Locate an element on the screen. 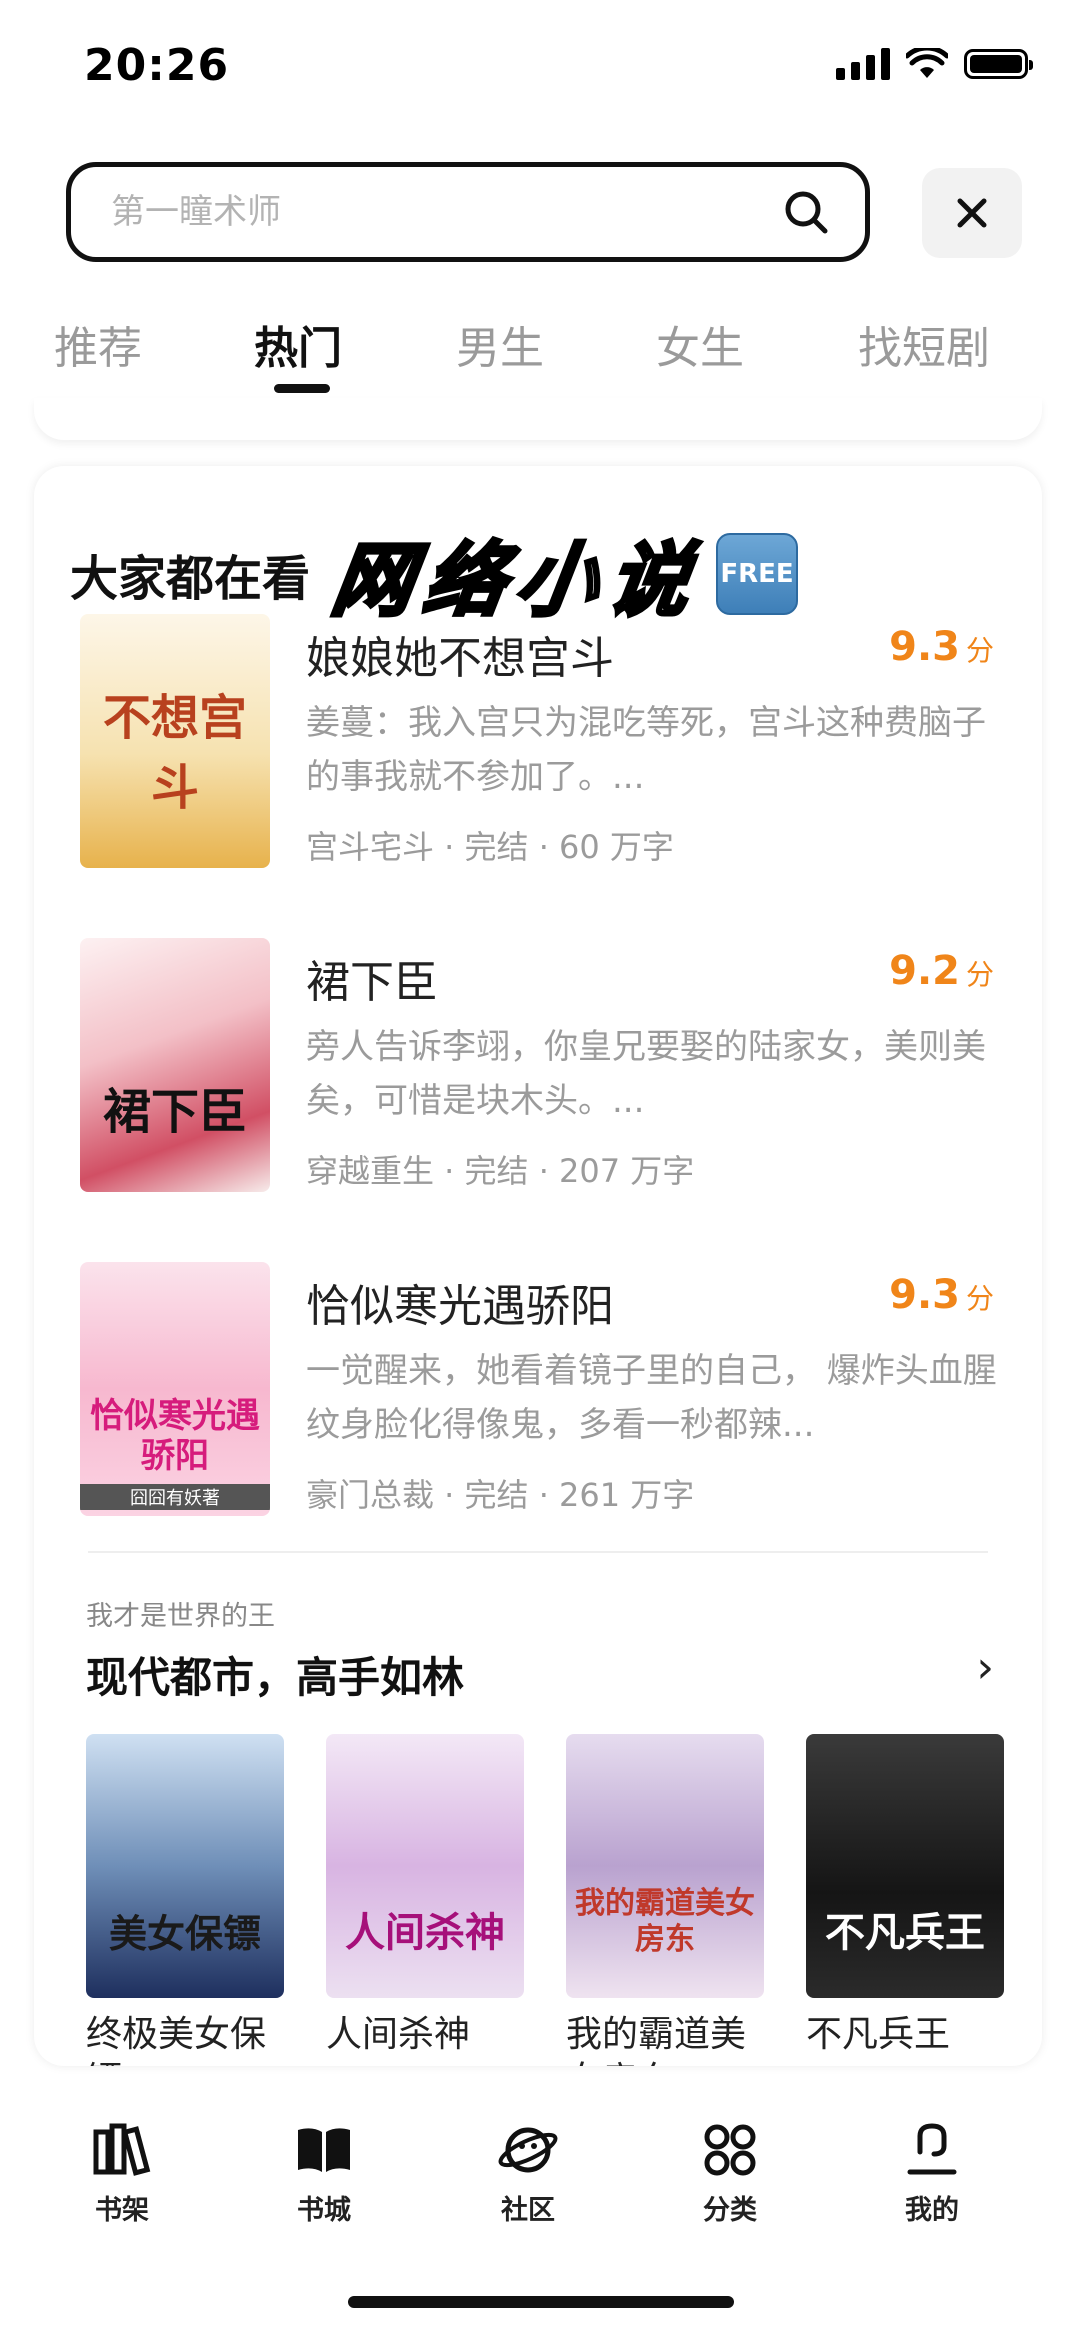  book-meta: 穿越重生 · 完结 · 207 万字 is located at coordinates (500, 1171).